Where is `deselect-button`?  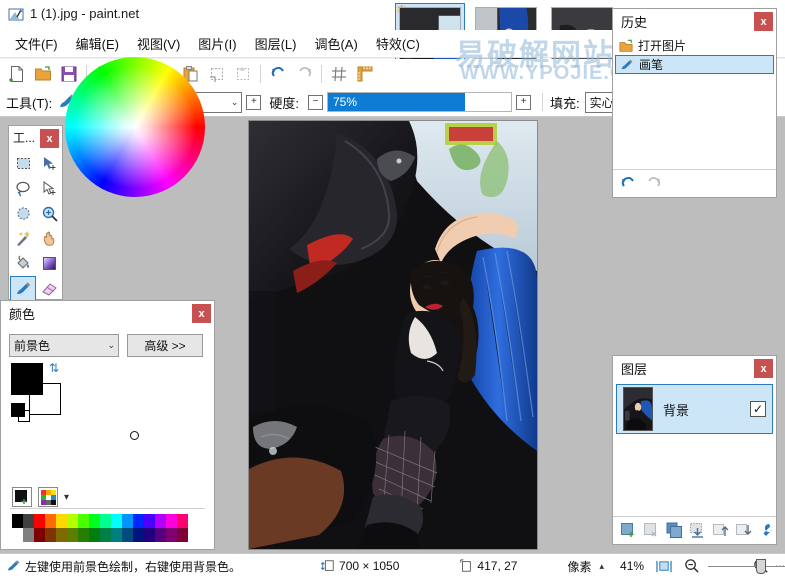 deselect-button is located at coordinates (243, 73).